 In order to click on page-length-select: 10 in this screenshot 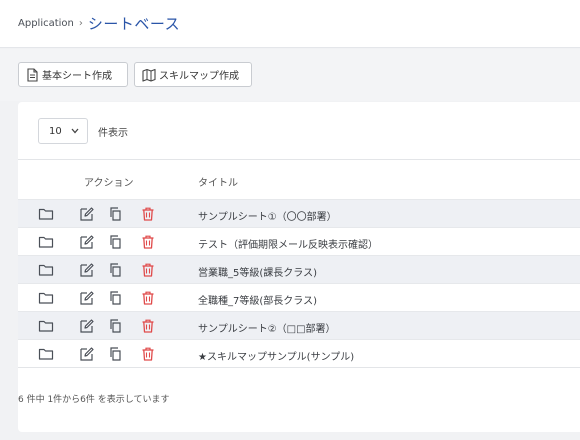, I will do `click(63, 131)`.